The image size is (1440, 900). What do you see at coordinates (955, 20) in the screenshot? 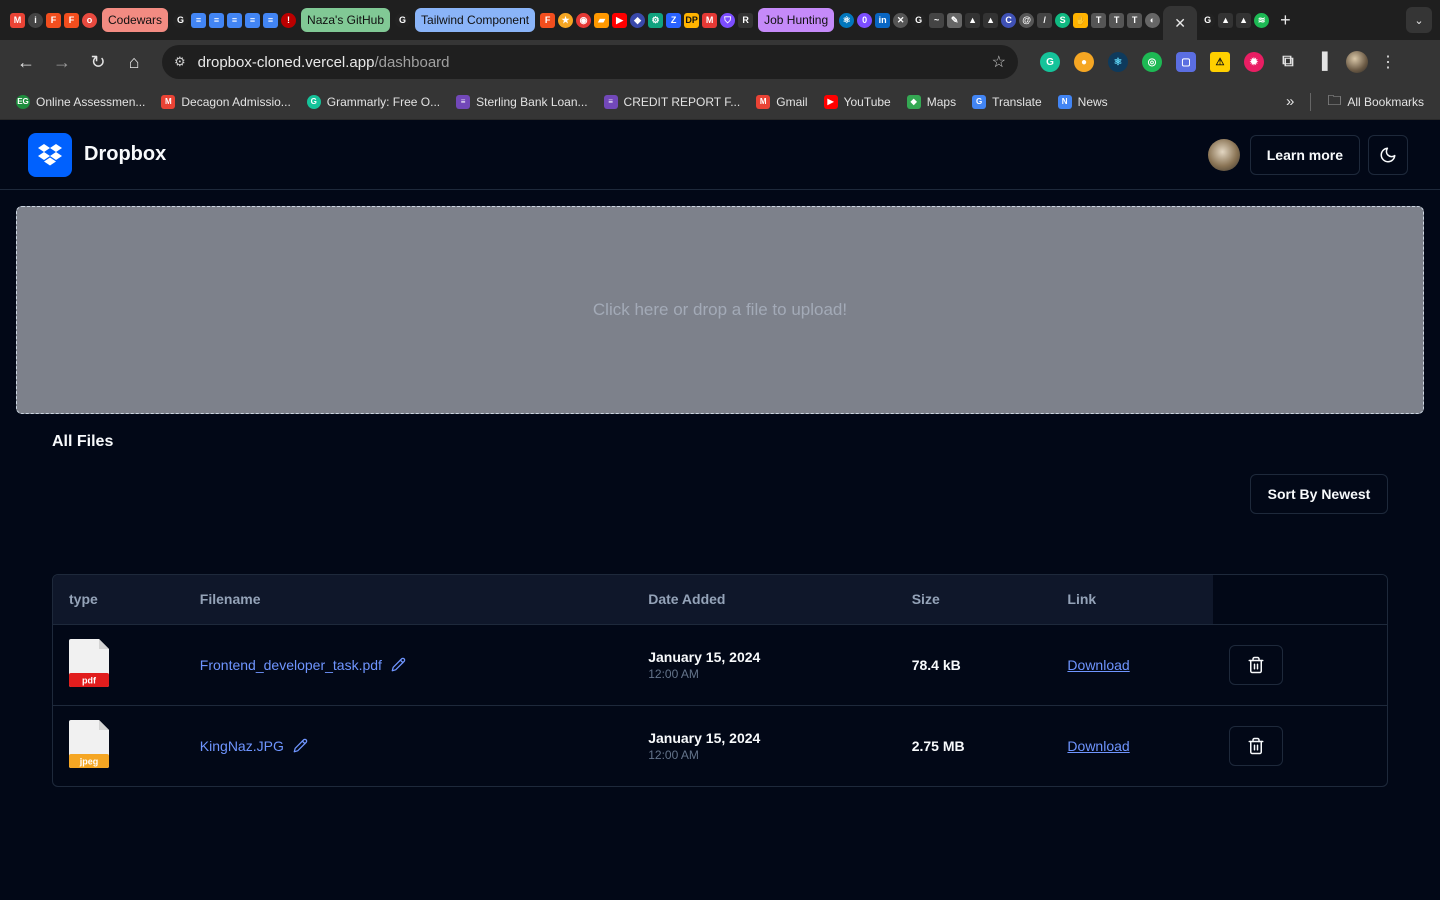
I see `pen-tab-icon: ✎` at bounding box center [955, 20].